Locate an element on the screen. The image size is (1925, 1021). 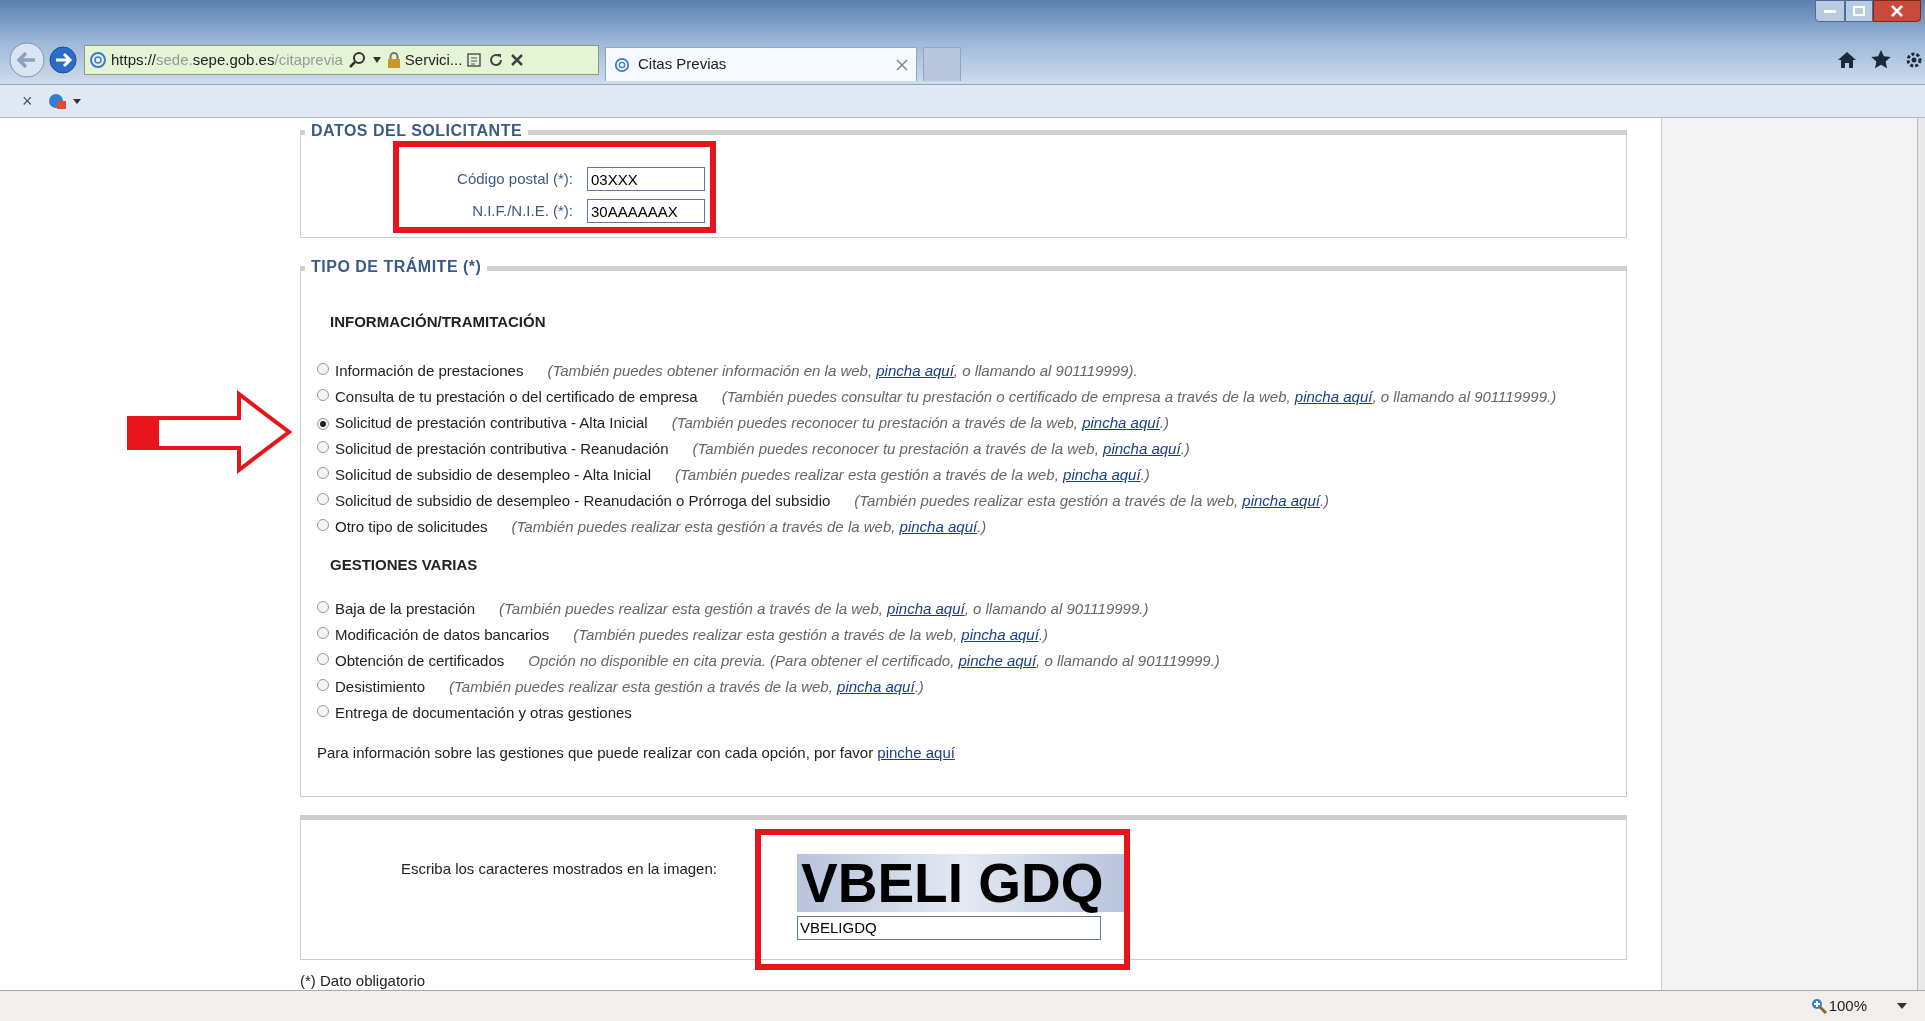
option-label: Consulta de tu prestación o del certificado de empresa is located at coordinates (516, 396).